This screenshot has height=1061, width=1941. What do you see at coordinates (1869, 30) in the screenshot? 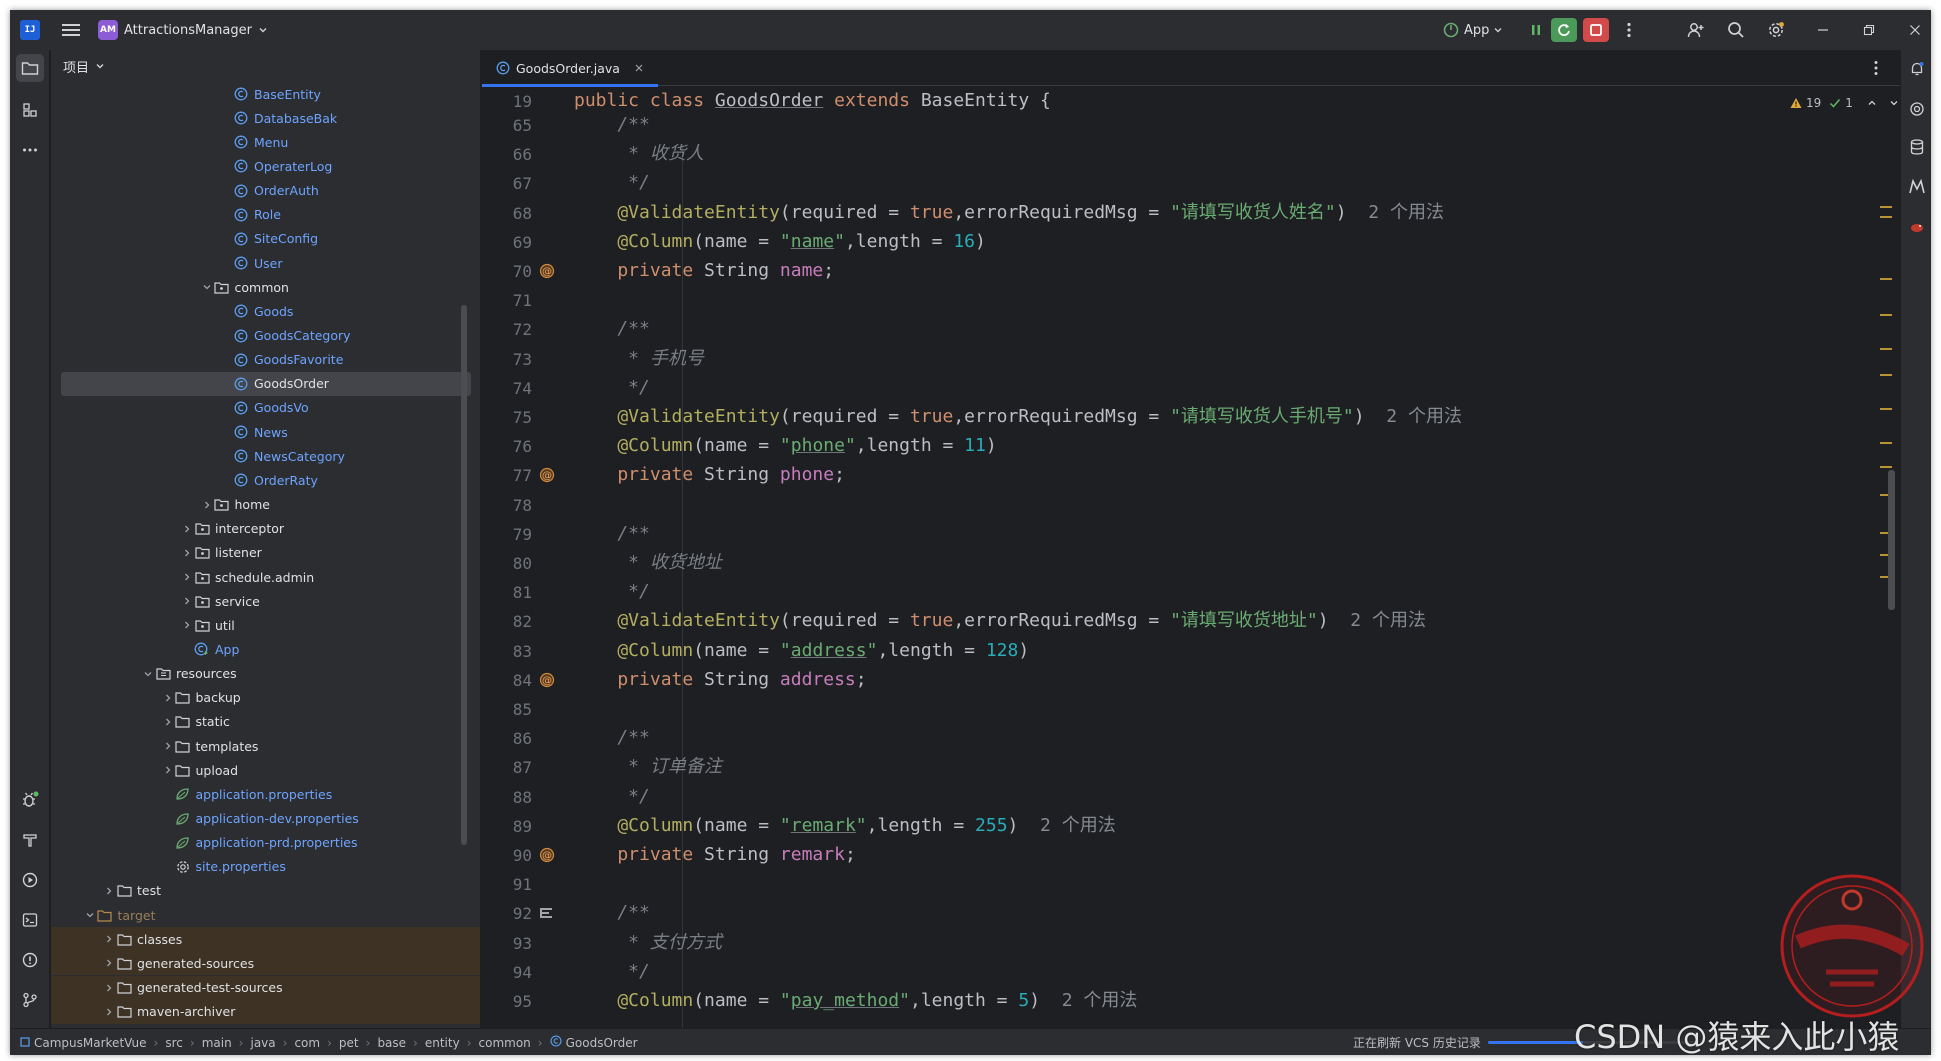
I see `restore-window-icon` at bounding box center [1869, 30].